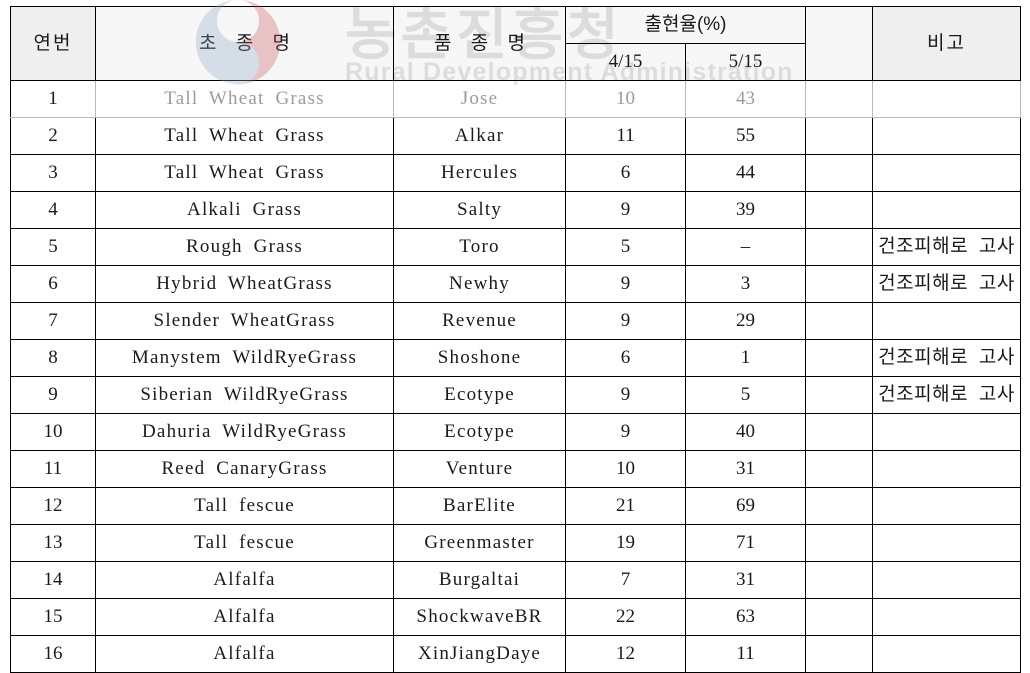  I want to click on cell-variety: BarElite, so click(479, 506).